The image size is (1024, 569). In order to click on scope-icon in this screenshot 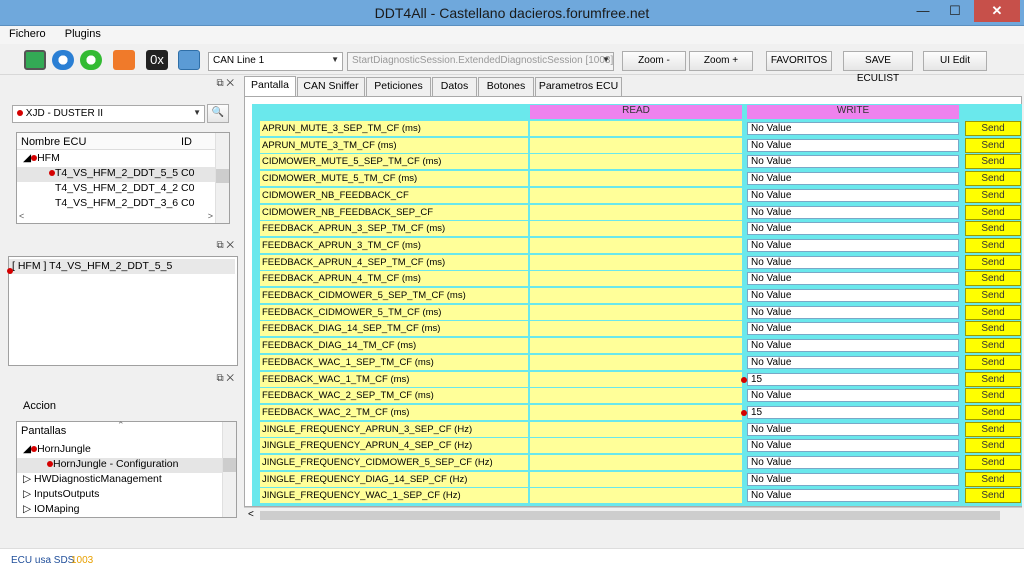, I will do `click(35, 60)`.